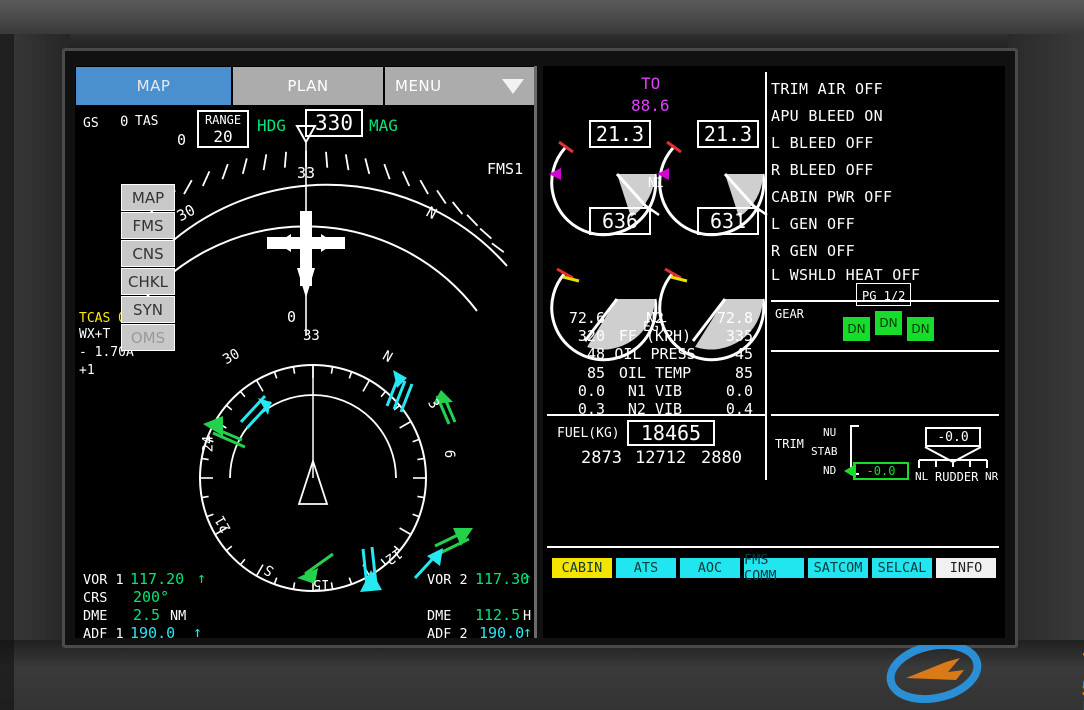  I want to click on fn-key-aoc-label: AOC, so click(710, 568).